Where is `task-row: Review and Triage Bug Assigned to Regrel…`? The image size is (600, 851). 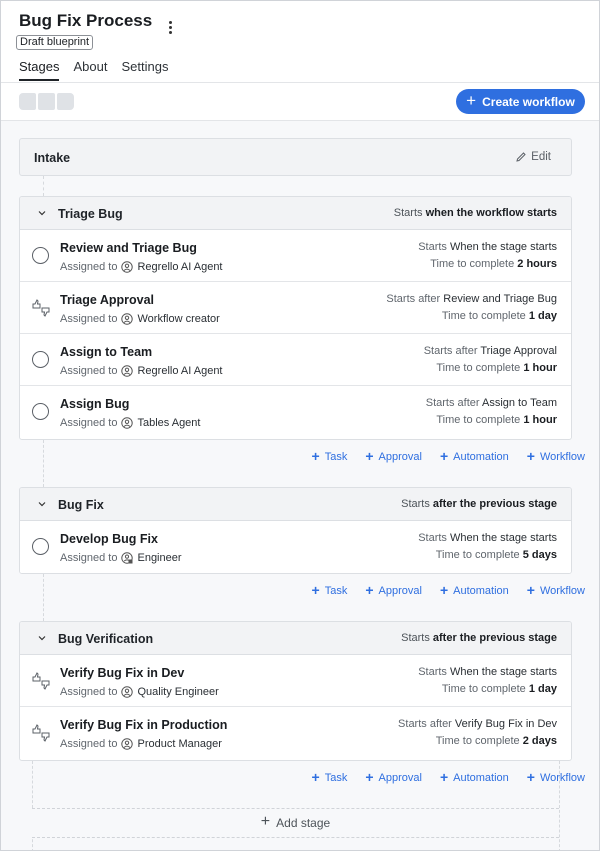
task-row: Review and Triage Bug Assigned to Regrel… is located at coordinates (295, 256).